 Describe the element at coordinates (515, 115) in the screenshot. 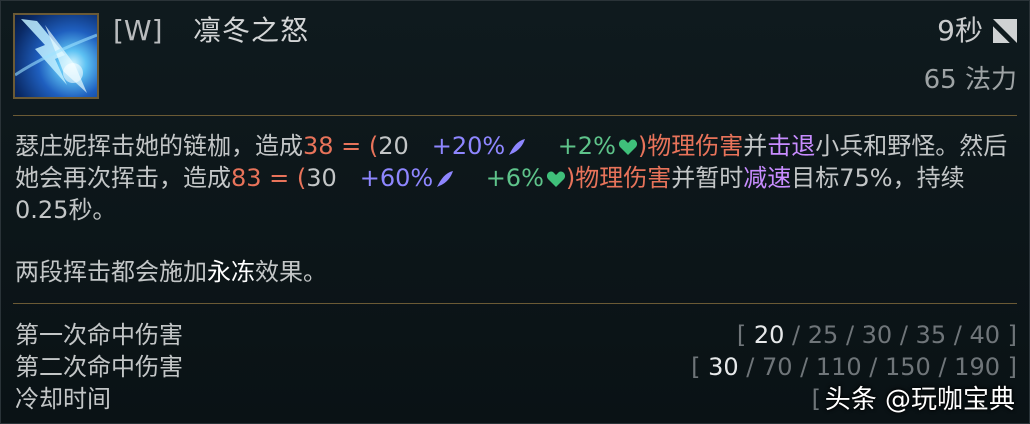

I see `header-divider` at that location.